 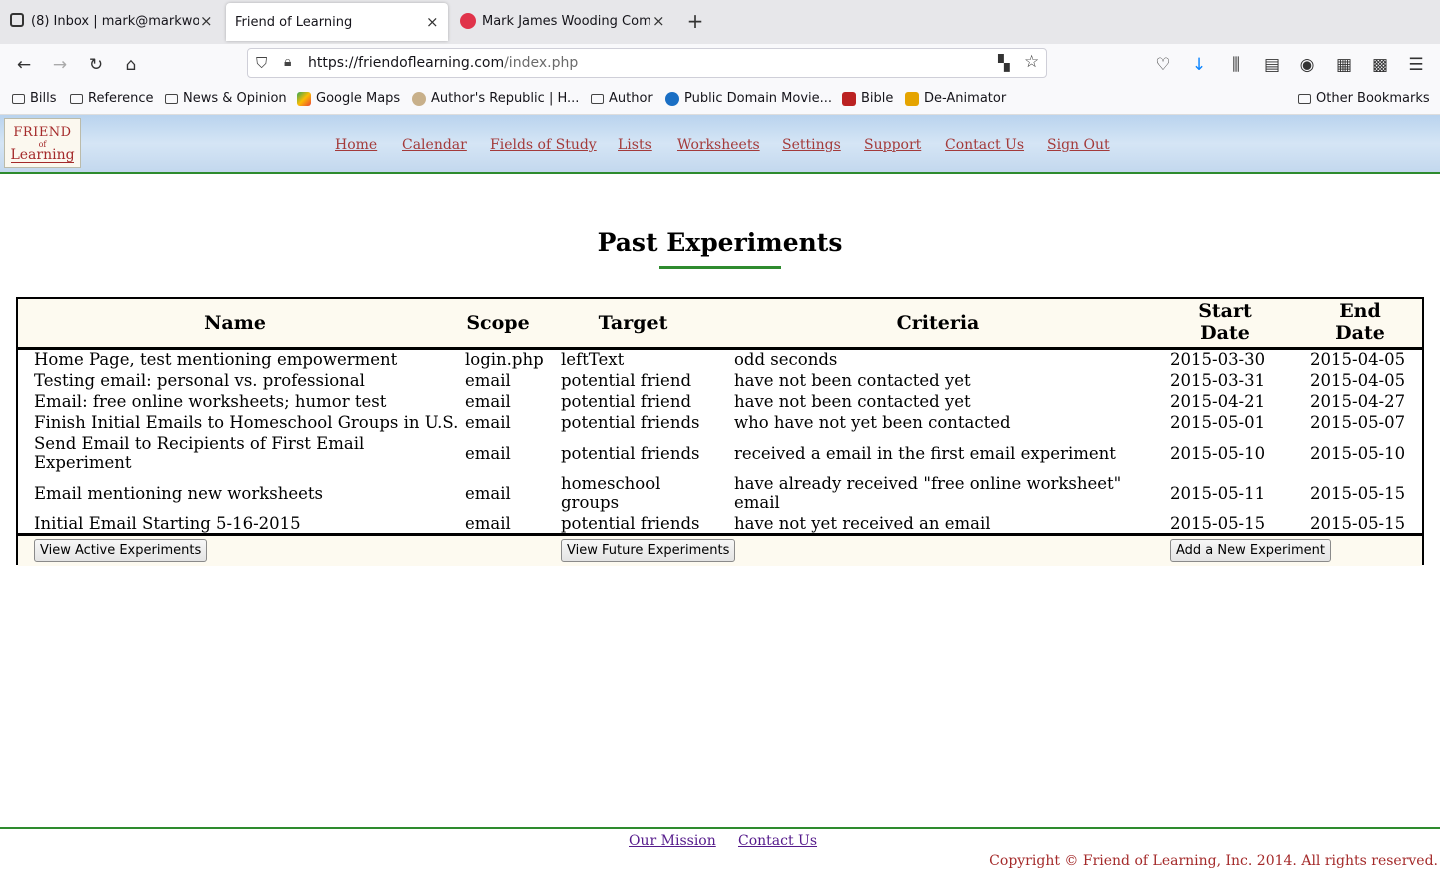 I want to click on bookmark-reference: Reference, so click(x=111, y=98).